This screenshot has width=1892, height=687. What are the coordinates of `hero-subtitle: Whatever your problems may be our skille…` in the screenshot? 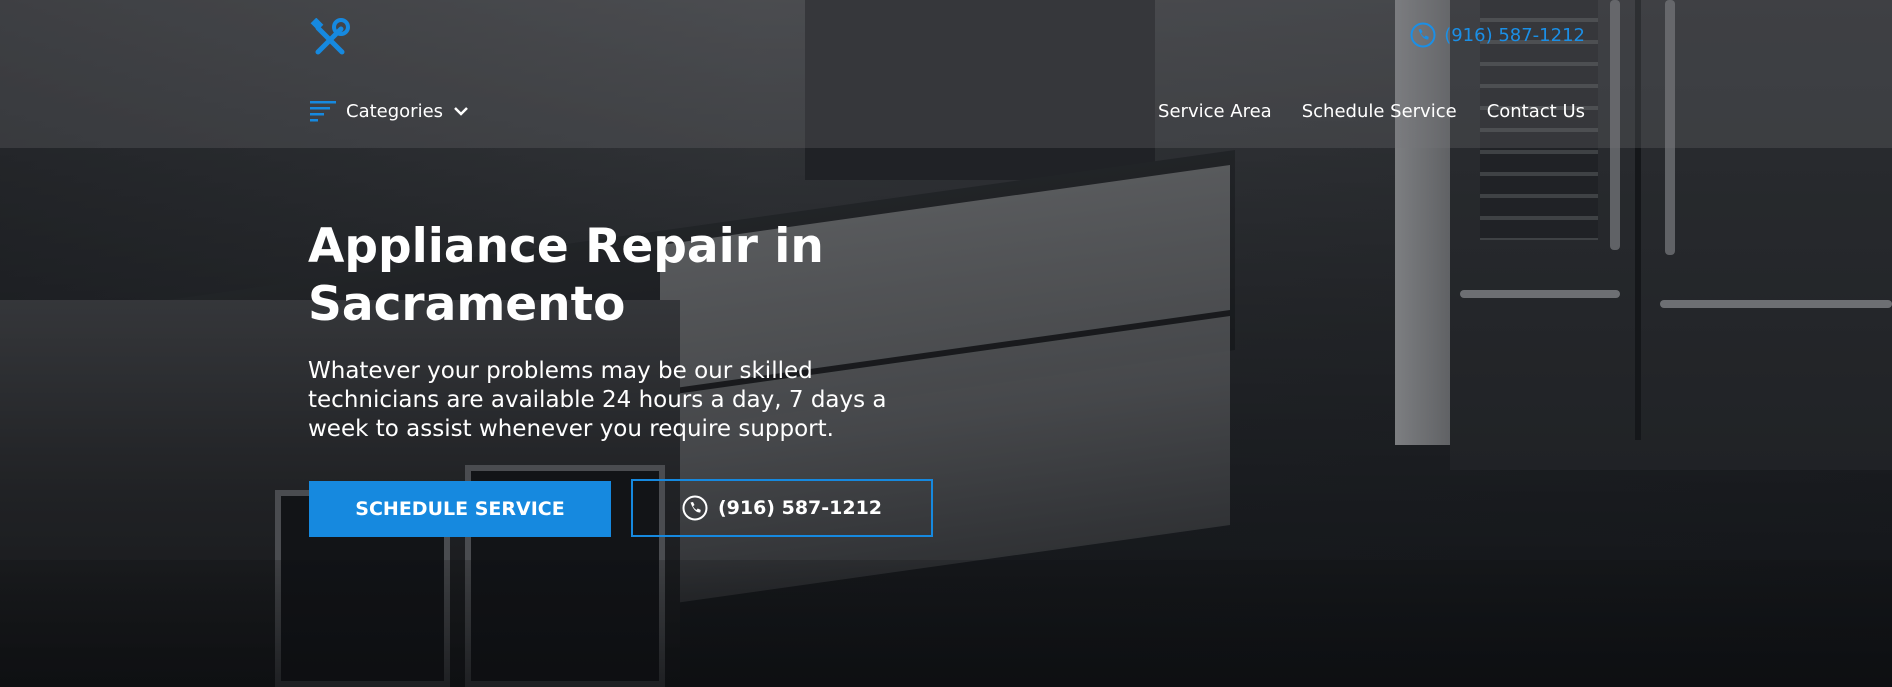 It's located at (597, 400).